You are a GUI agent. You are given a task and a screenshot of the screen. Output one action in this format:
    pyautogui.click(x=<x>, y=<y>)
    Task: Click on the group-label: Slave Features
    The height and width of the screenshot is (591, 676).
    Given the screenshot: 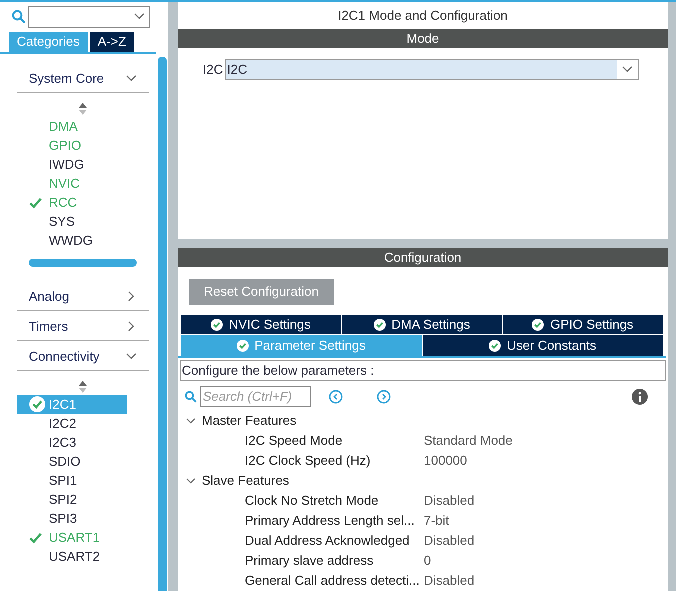 What is the action you would take?
    pyautogui.click(x=246, y=481)
    